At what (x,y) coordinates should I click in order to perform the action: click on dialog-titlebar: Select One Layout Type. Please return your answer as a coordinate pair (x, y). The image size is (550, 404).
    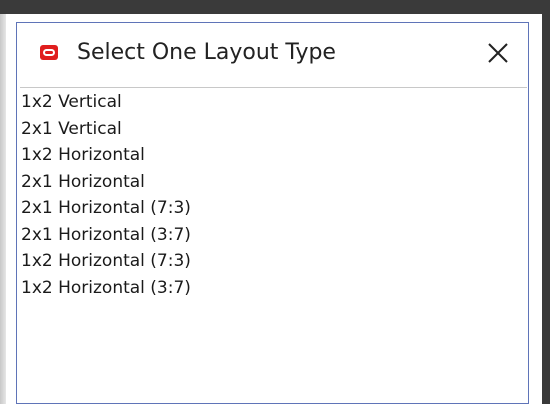
    Looking at the image, I should click on (272, 54).